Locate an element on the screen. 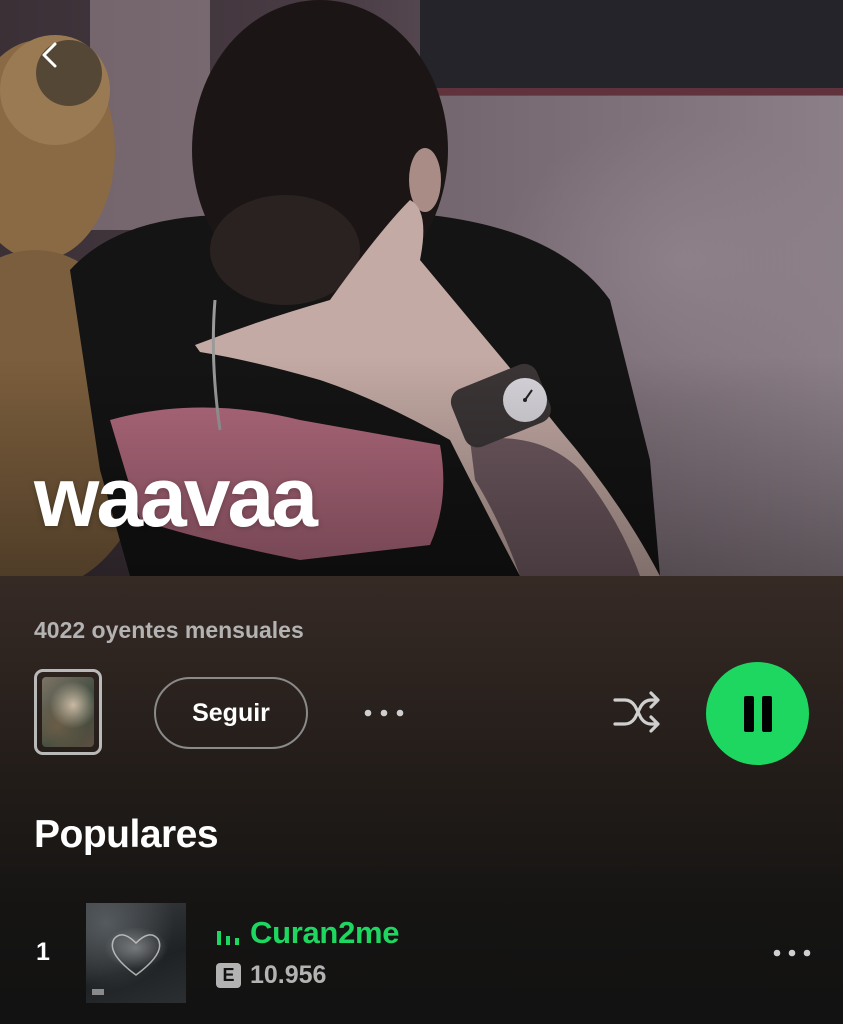 Image resolution: width=843 pixels, height=1024 pixels. track-row: 1 Curan2me E 10.956 is located at coordinates (421, 952).